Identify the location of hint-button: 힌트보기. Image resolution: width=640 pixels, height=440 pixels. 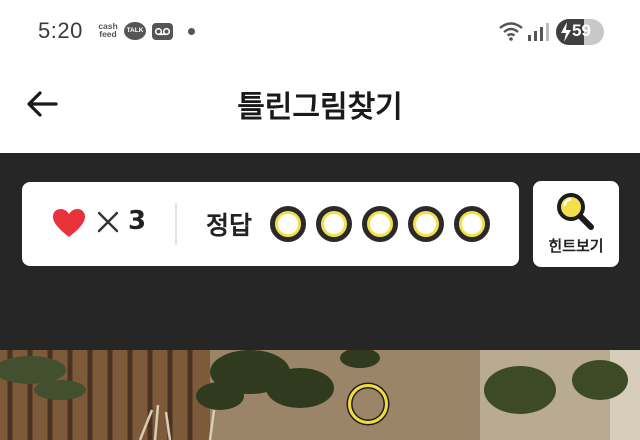
(576, 224).